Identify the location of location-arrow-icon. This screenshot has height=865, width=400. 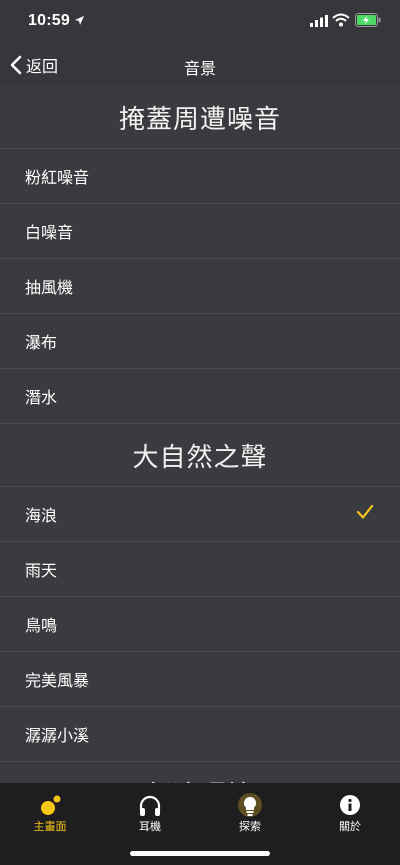
(79, 20).